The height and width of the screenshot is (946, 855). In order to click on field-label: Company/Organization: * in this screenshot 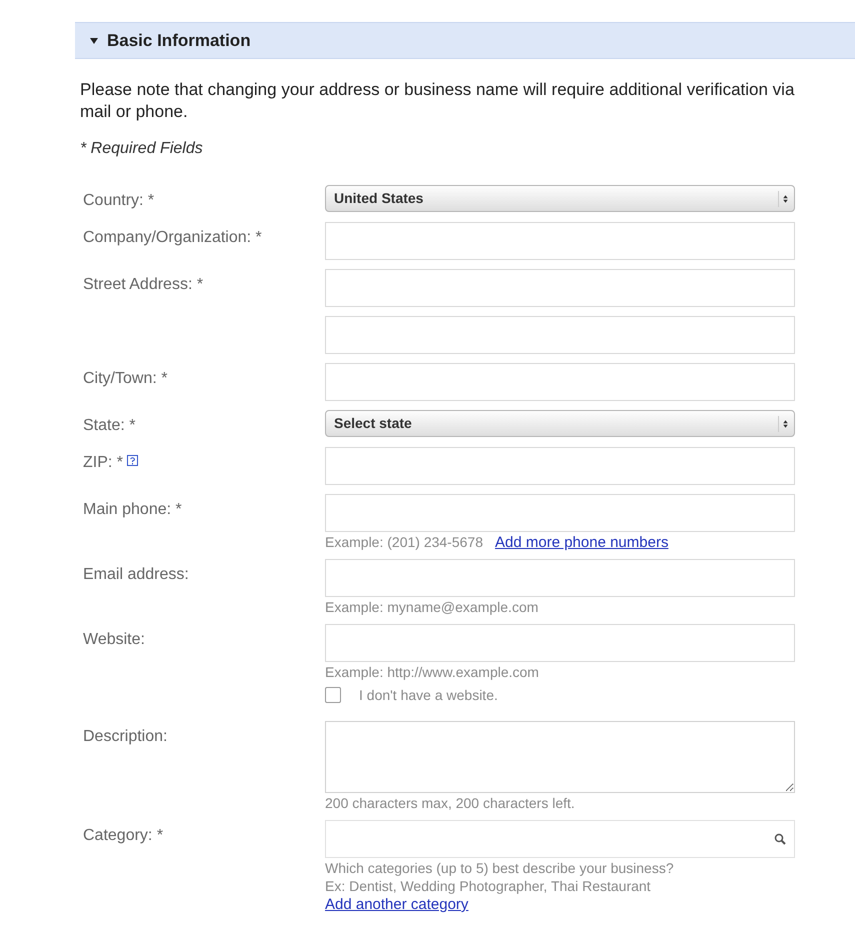, I will do `click(172, 238)`.